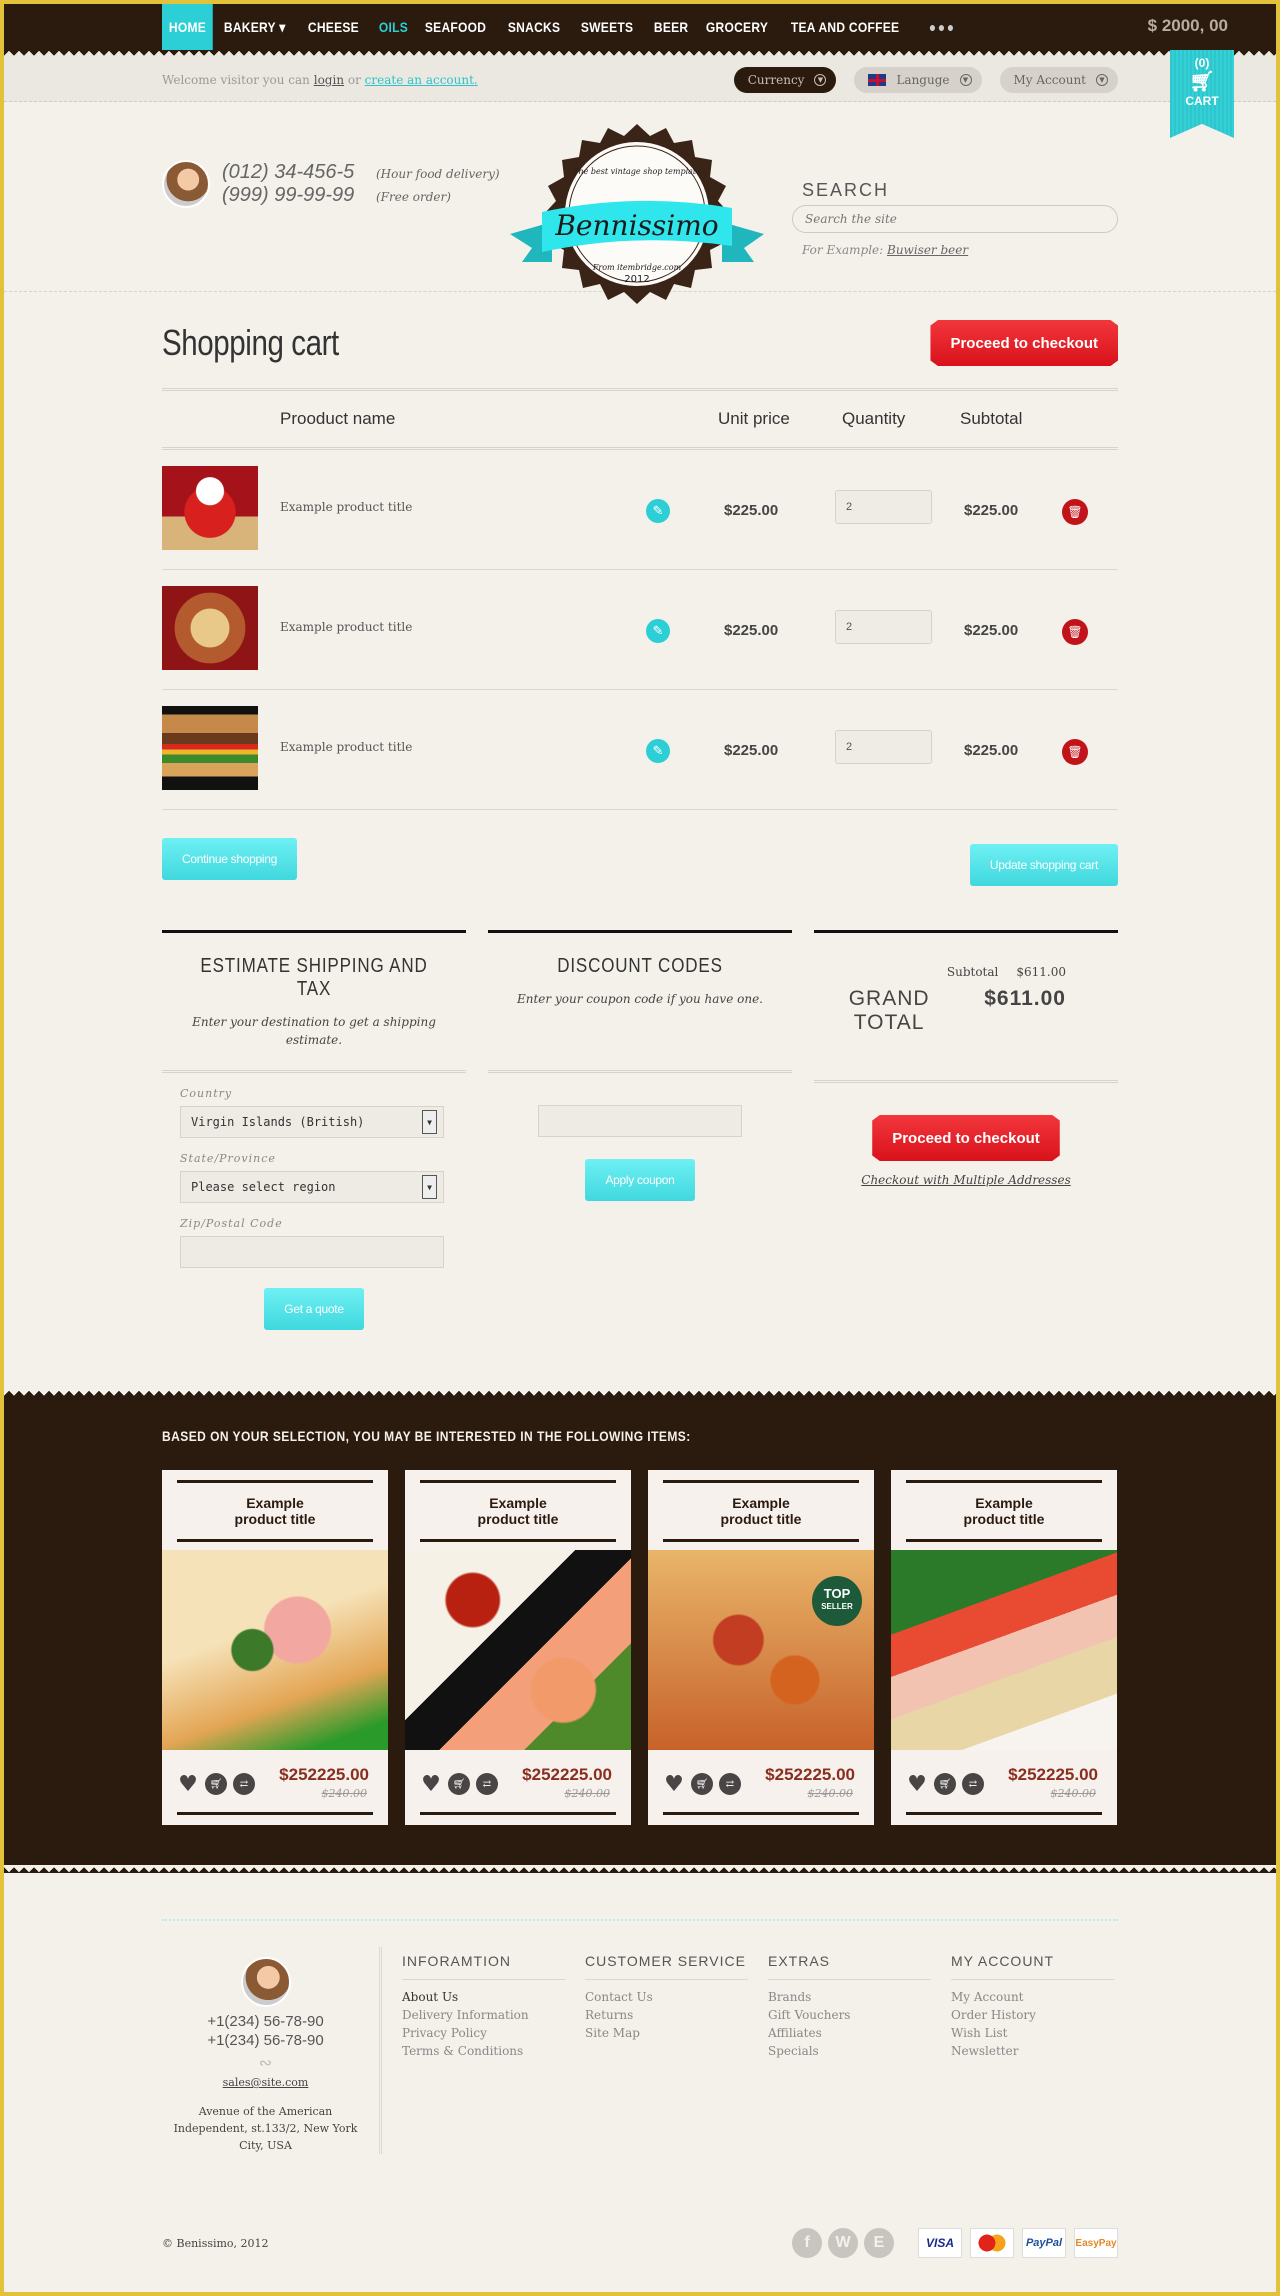 The image size is (1280, 2296). I want to click on nav-item-sweets: SWEETS, so click(607, 27).